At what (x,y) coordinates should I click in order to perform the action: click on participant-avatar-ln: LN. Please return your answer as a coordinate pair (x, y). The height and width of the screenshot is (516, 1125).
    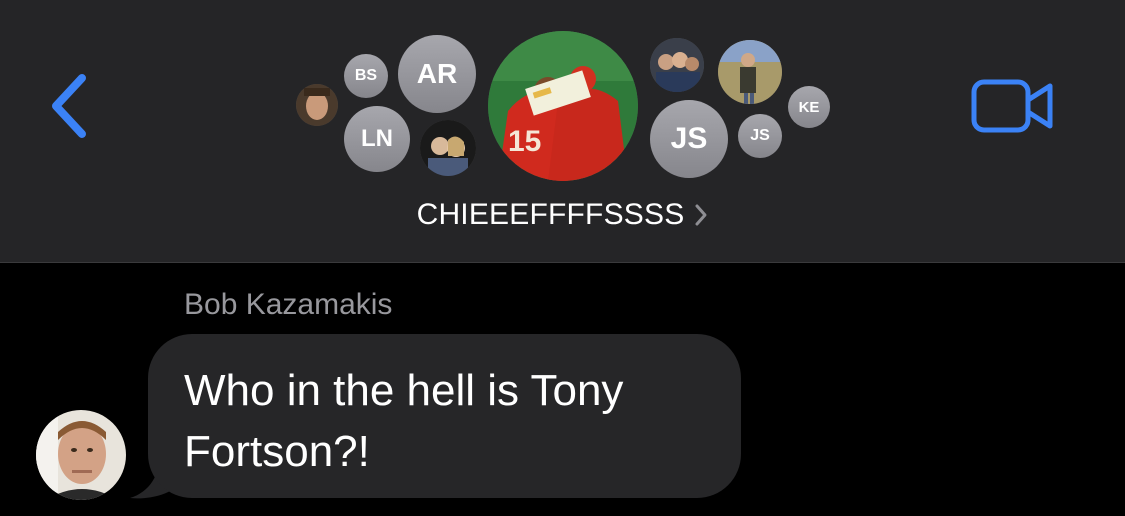
    Looking at the image, I should click on (377, 139).